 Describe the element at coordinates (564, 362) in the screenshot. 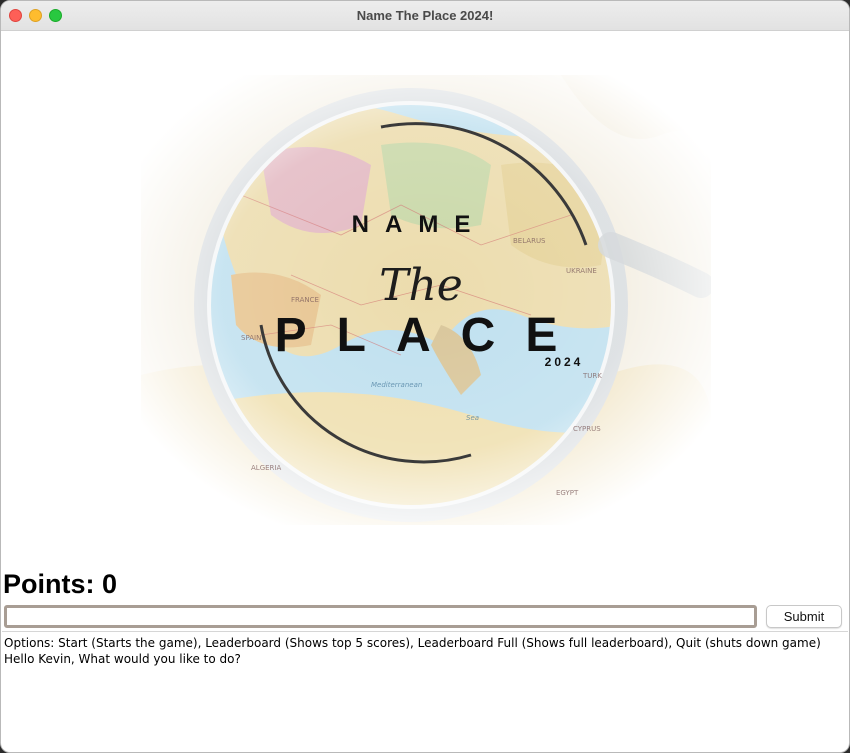

I see `logo-year-text: 2024` at that location.